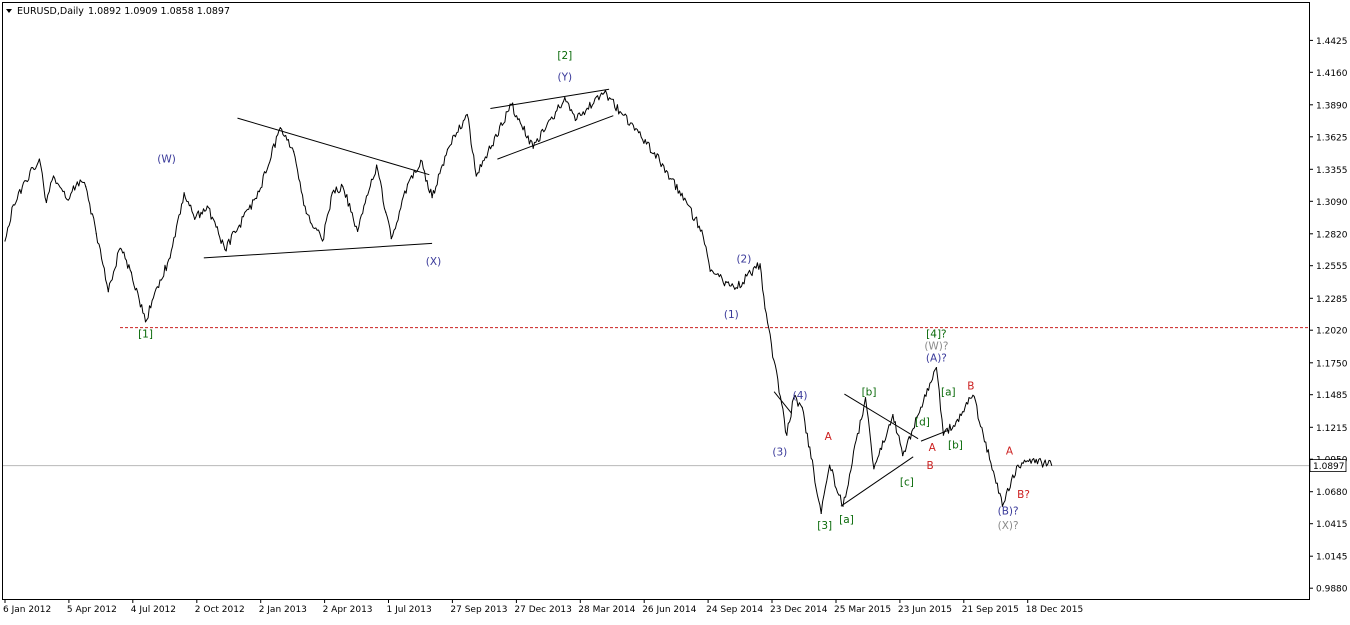  I want to click on wave-label: [d], so click(922, 422).